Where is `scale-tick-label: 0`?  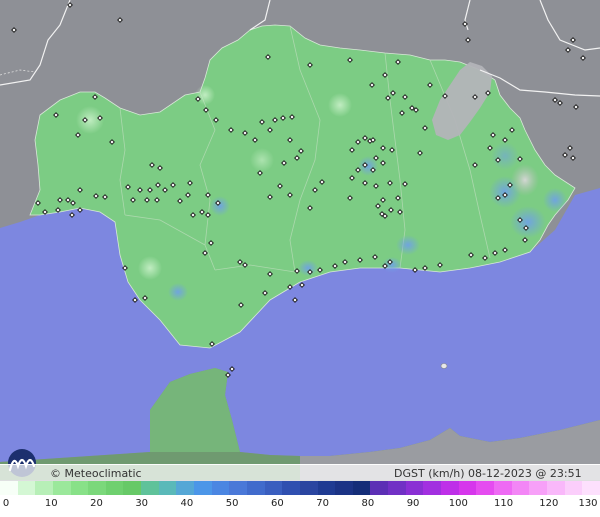 scale-tick-label: 0 is located at coordinates (6, 503).